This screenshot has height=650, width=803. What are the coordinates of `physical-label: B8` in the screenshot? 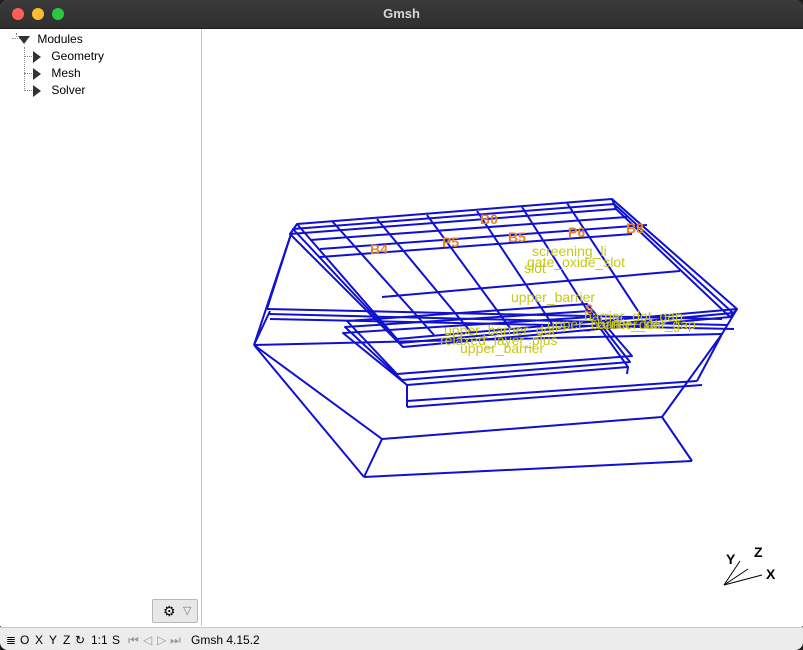 It's located at (635, 228).